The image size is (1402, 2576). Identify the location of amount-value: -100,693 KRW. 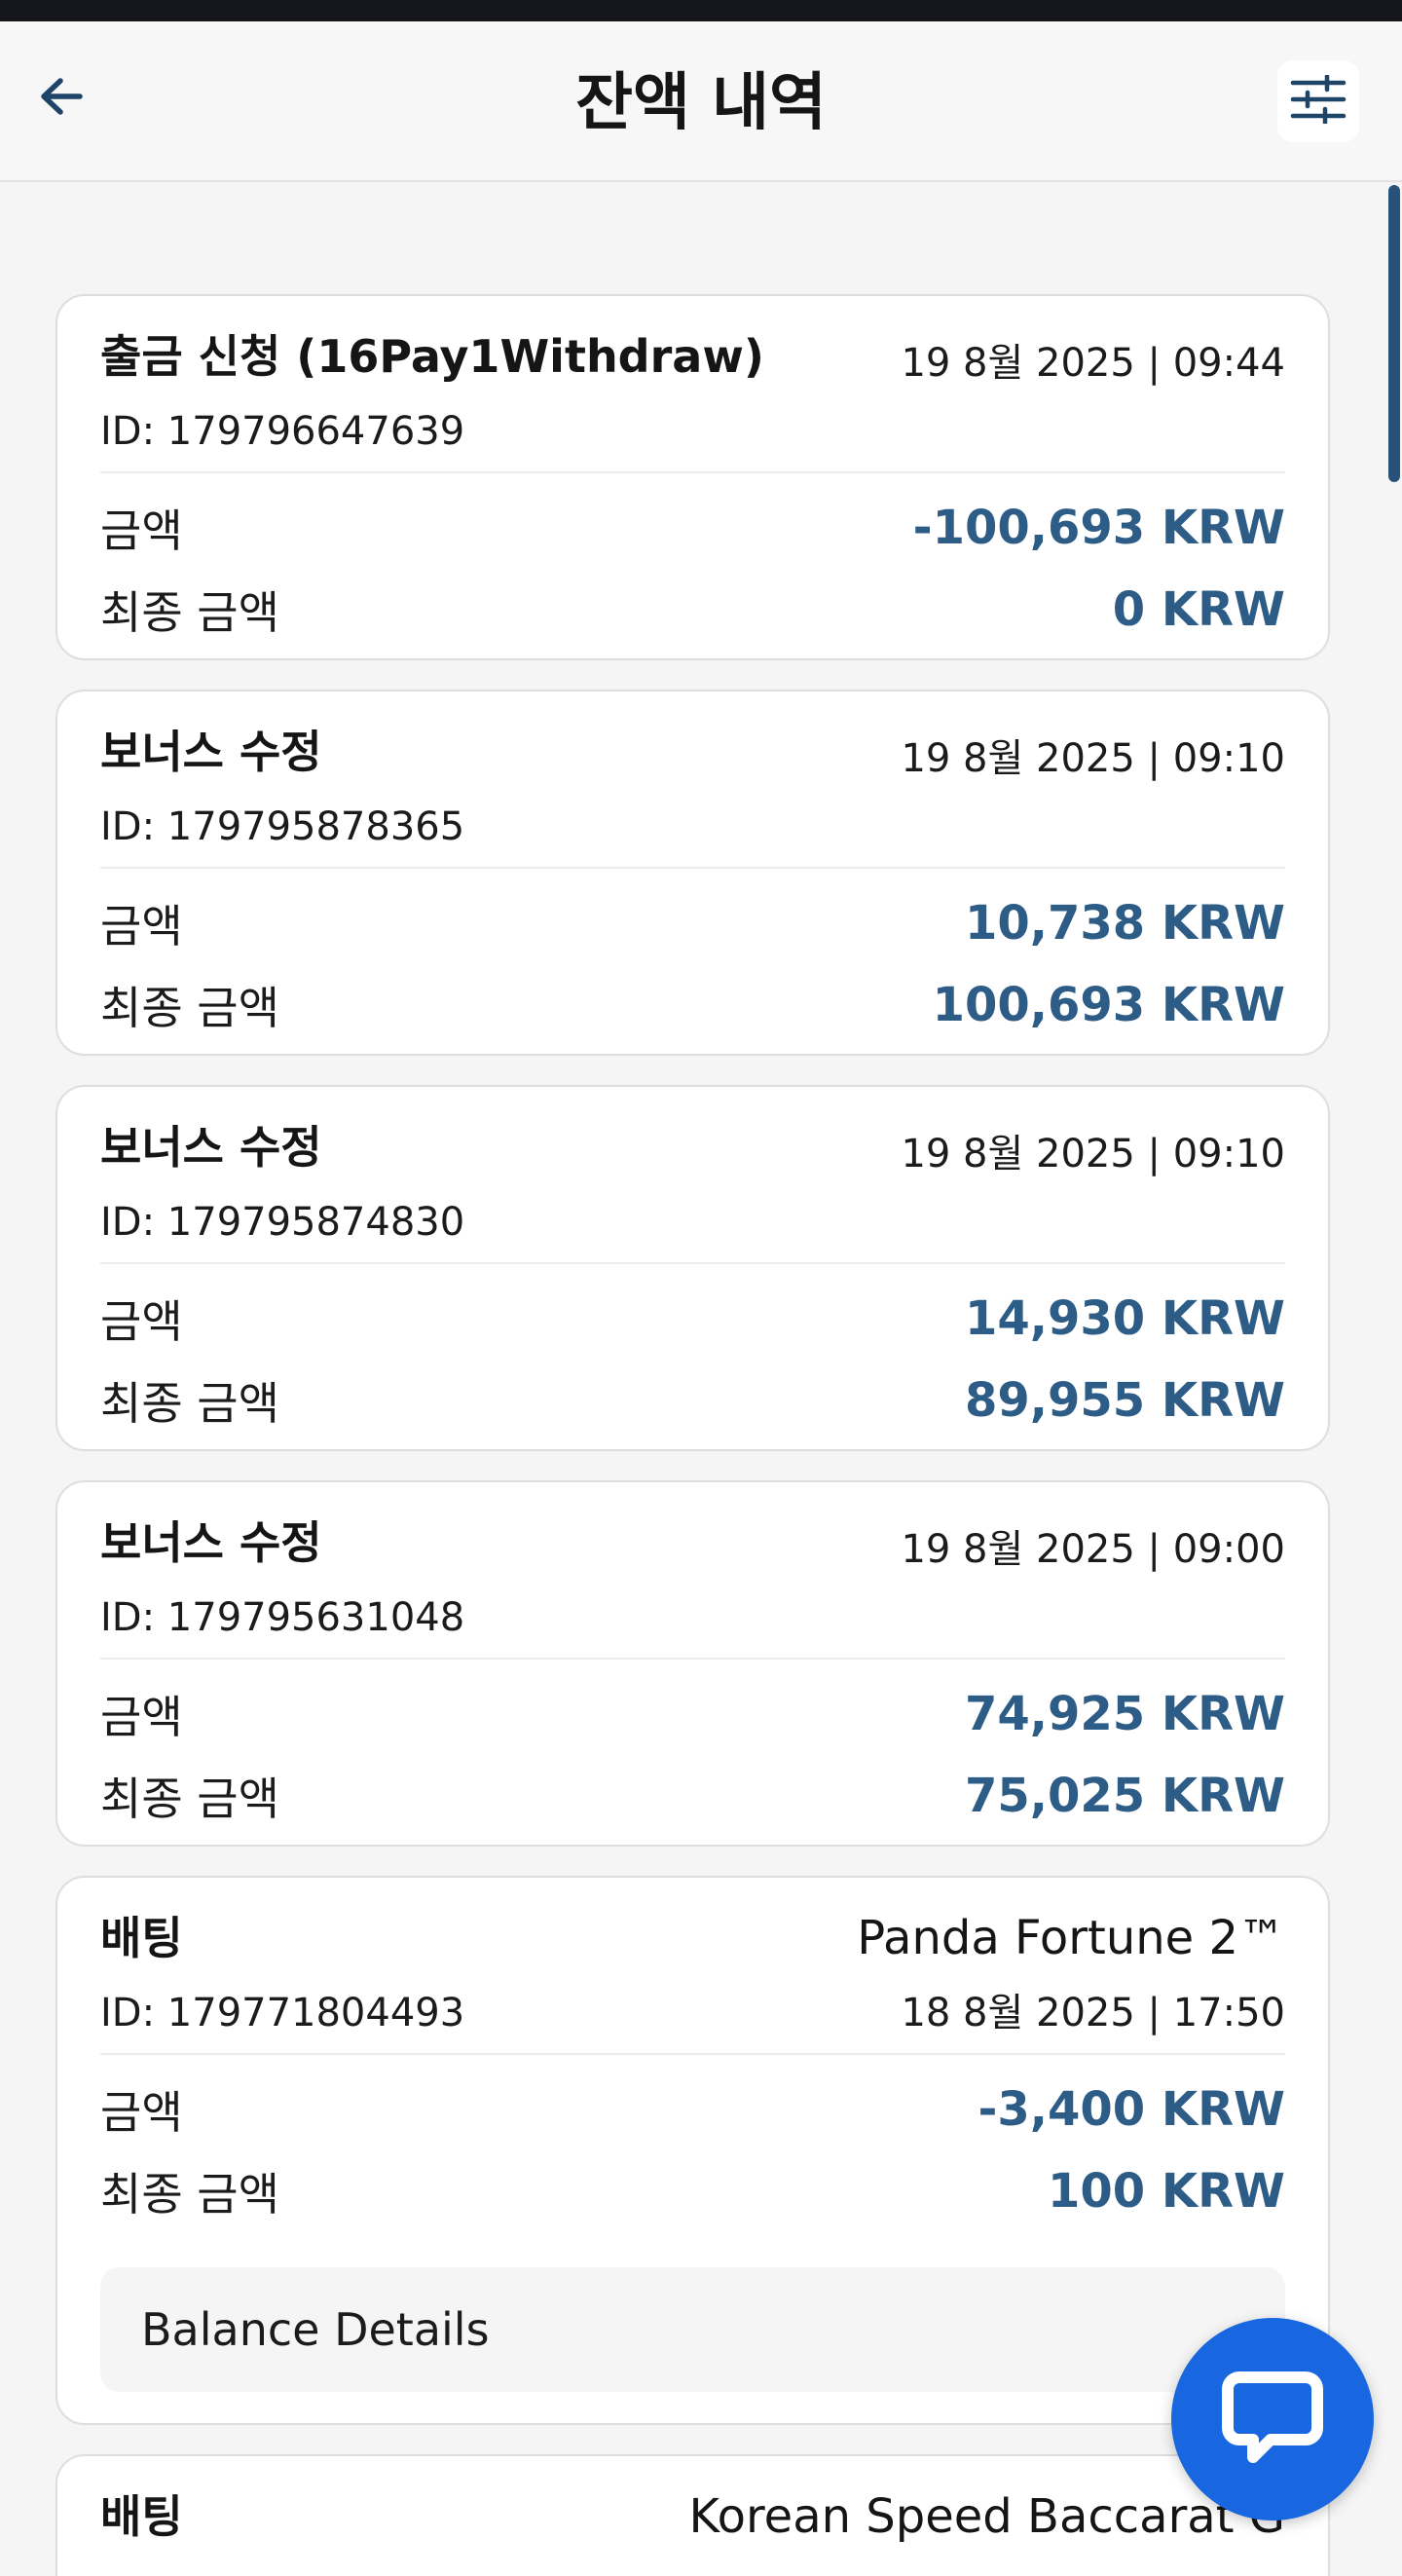
(1098, 528).